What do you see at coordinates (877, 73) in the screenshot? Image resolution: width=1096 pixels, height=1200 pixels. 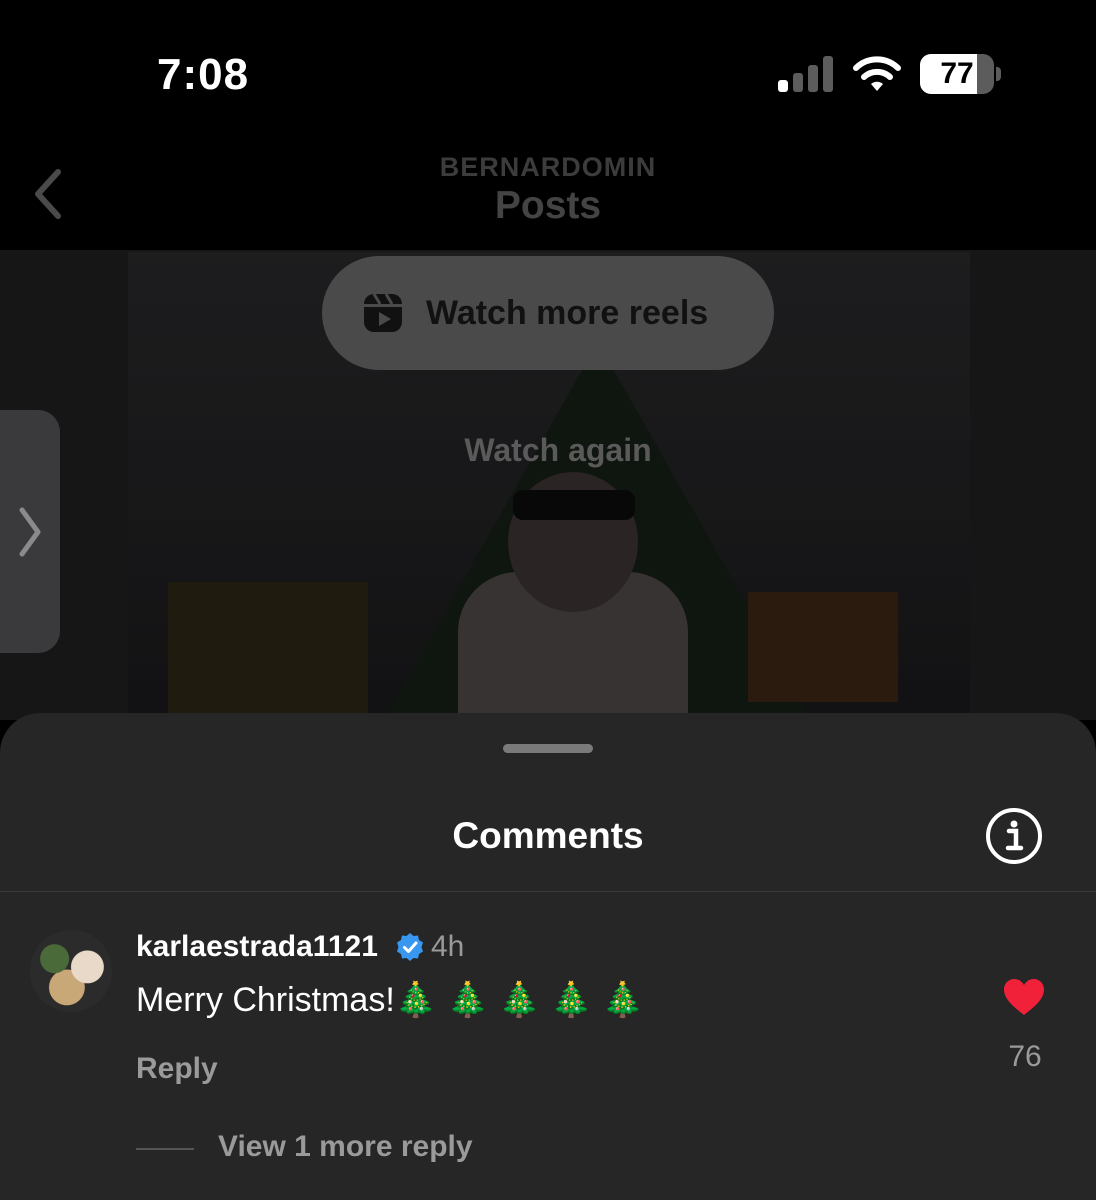 I see `wifi-icon` at bounding box center [877, 73].